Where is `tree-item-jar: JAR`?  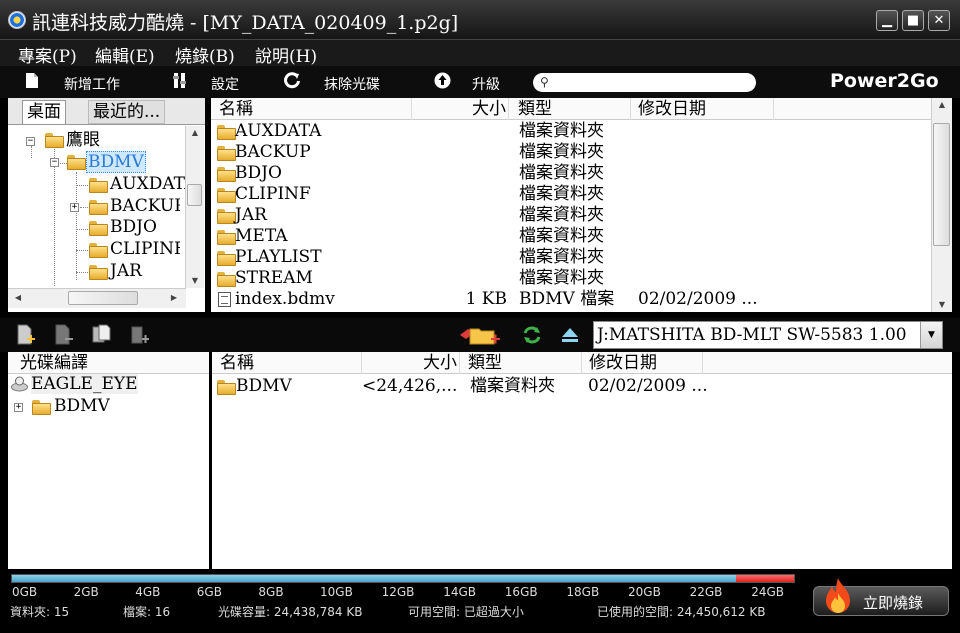
tree-item-jar: JAR is located at coordinates (126, 271).